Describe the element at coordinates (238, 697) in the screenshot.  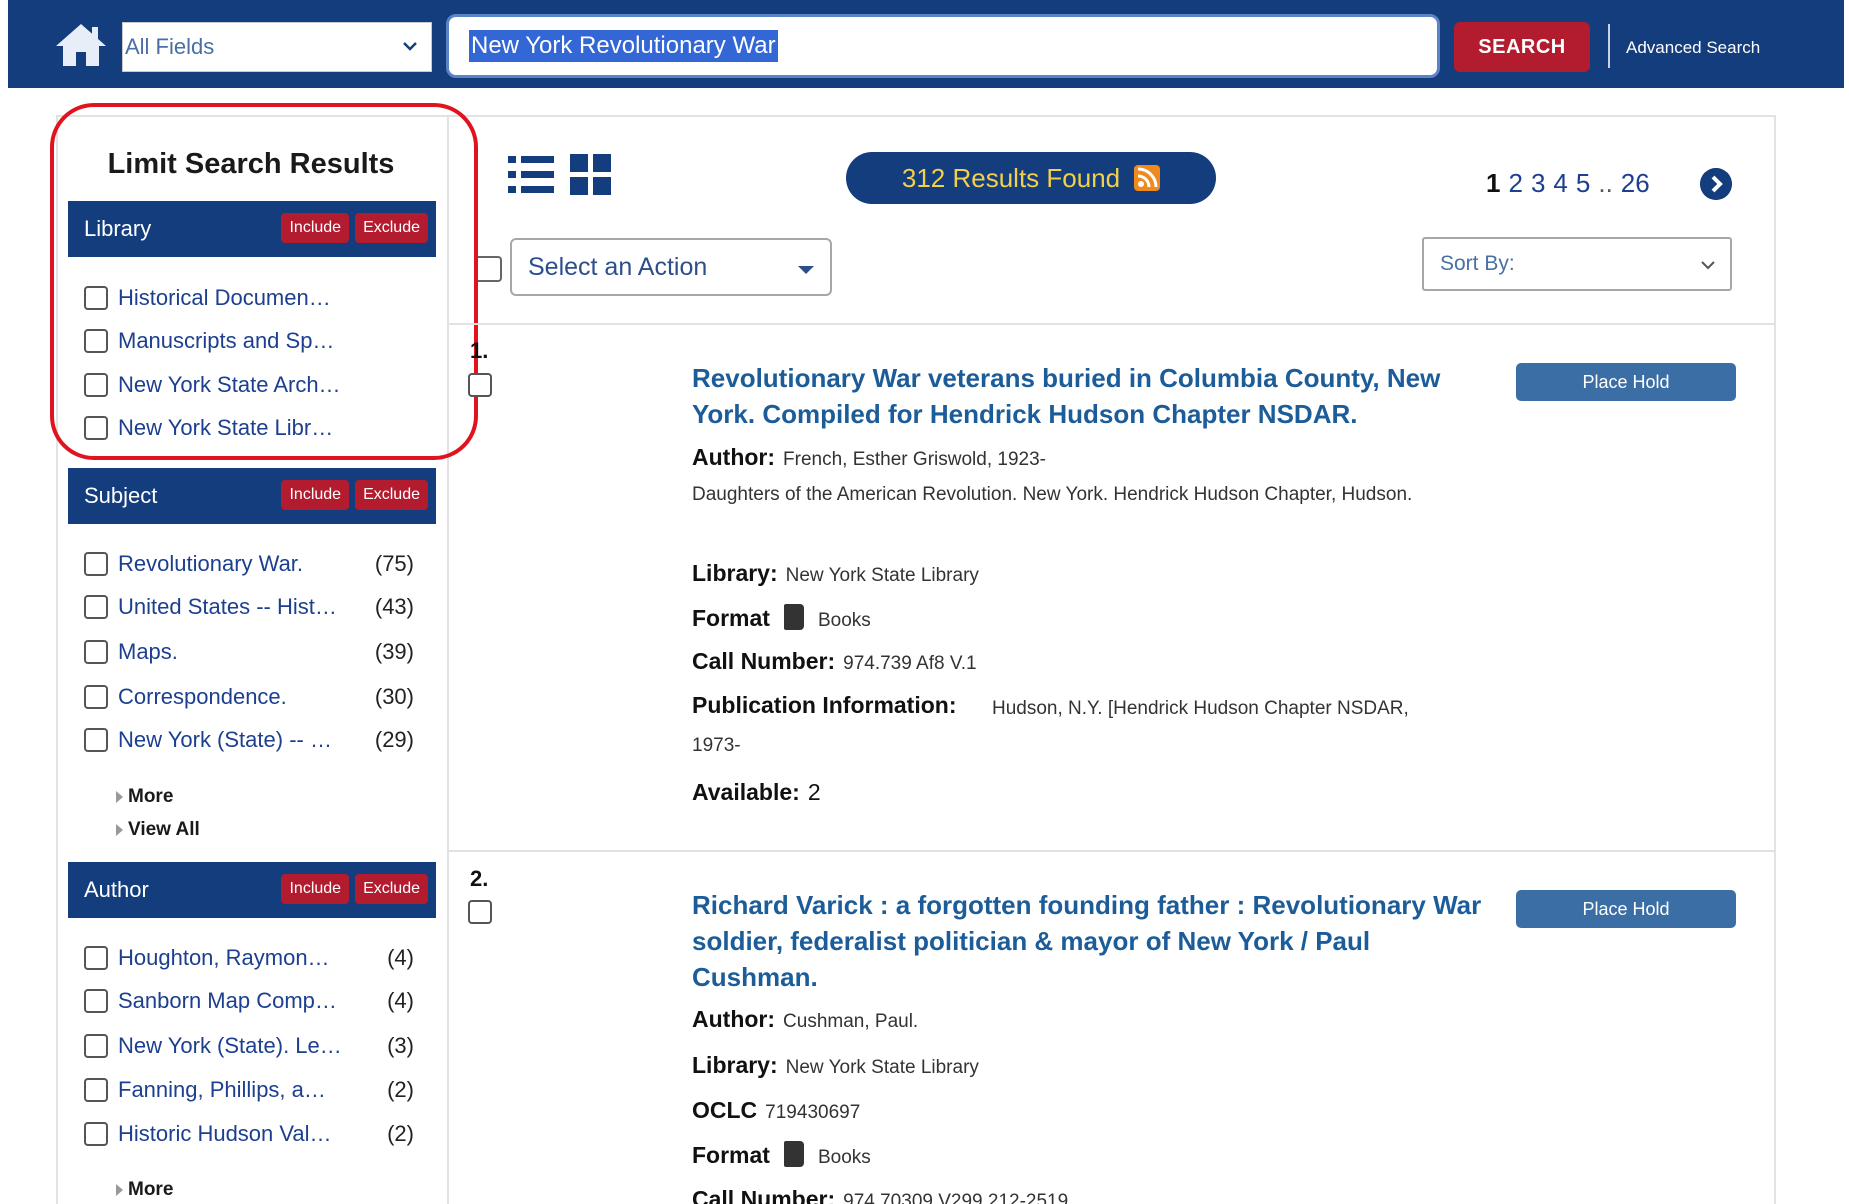
I see `facet-item-label: Correspondence.` at that location.